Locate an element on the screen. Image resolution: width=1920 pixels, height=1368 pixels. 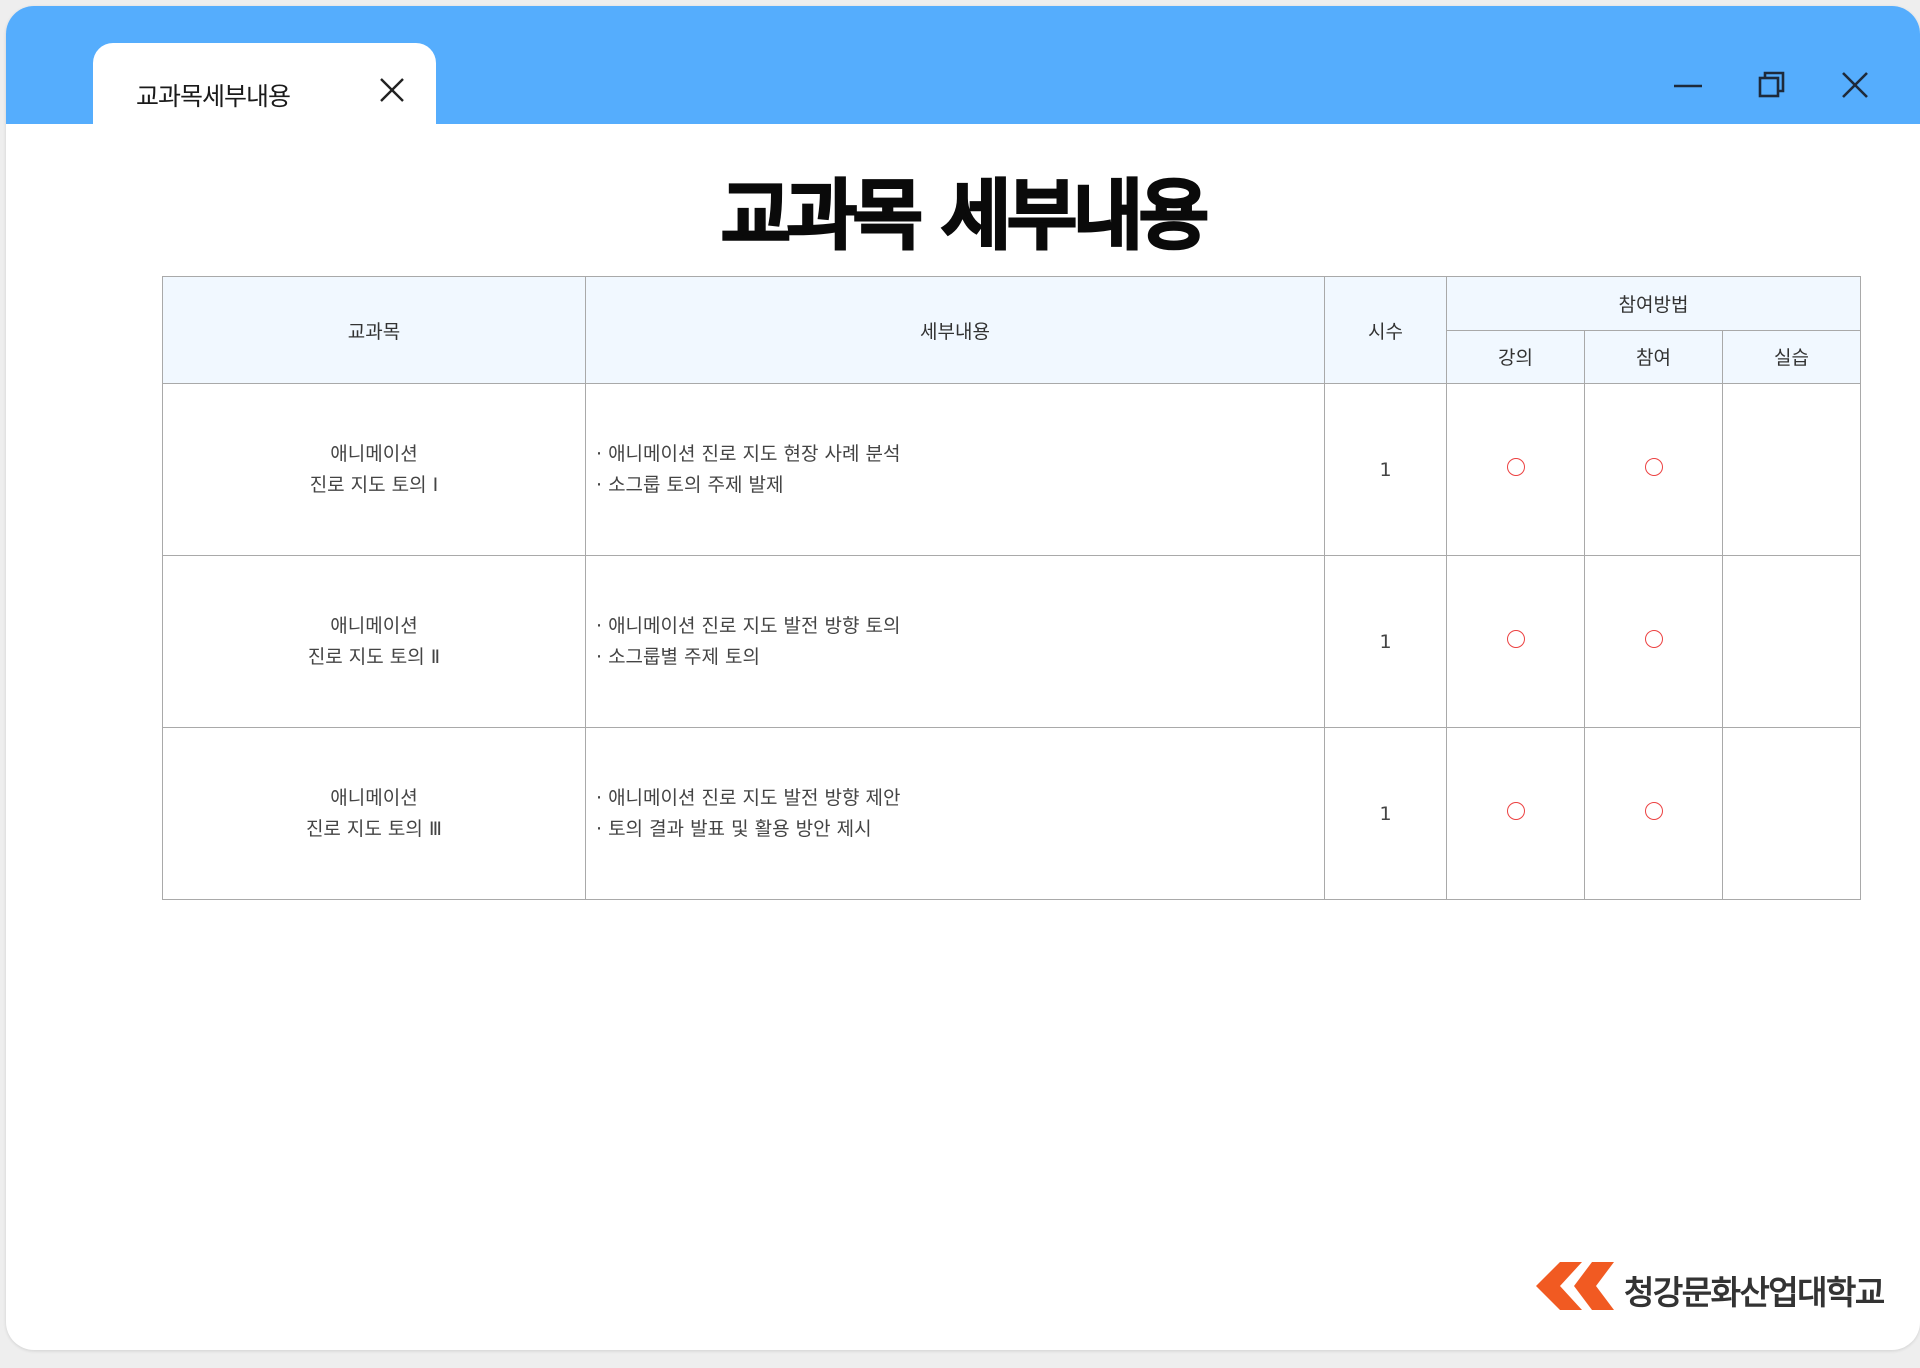
detail-line: · 애니메이션 진로 지도 발전 방향 제안 is located at coordinates (748, 797).